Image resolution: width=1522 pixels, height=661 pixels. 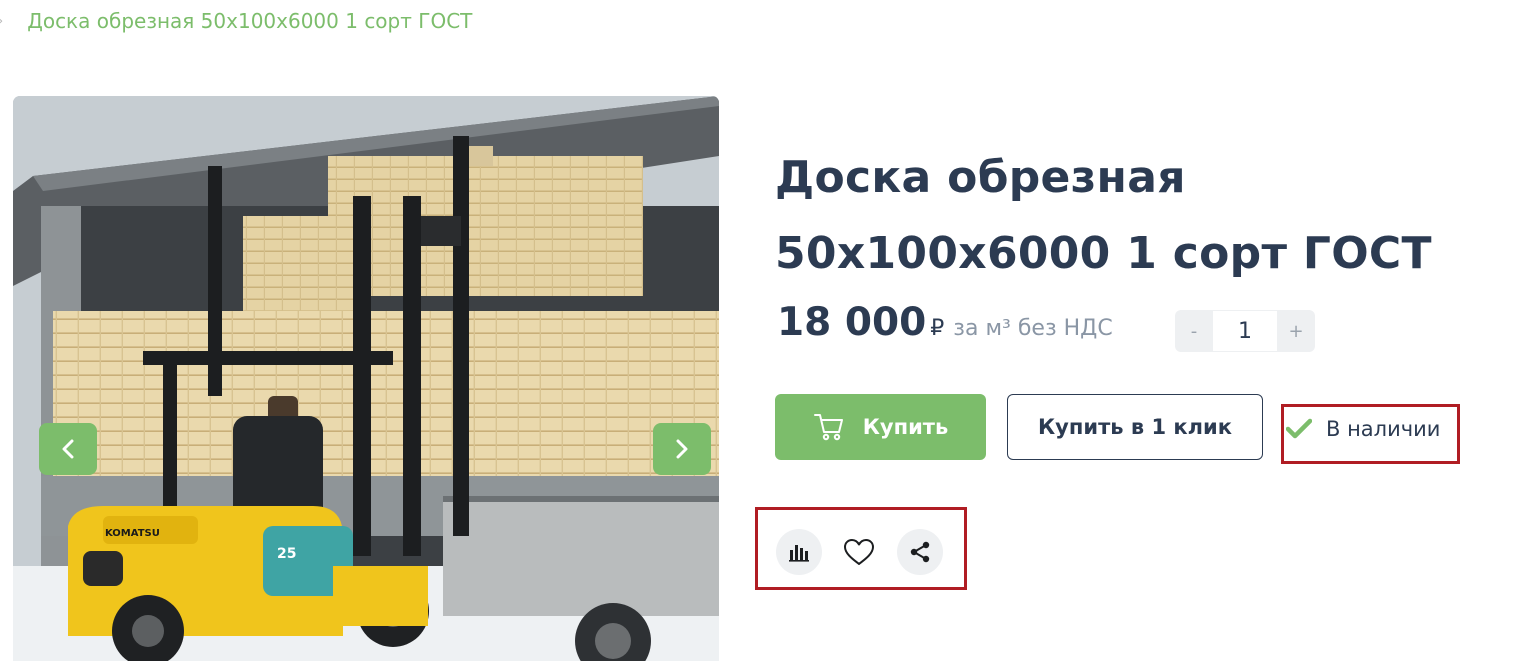 What do you see at coordinates (905, 427) in the screenshot?
I see `buy-button-label: Купить` at bounding box center [905, 427].